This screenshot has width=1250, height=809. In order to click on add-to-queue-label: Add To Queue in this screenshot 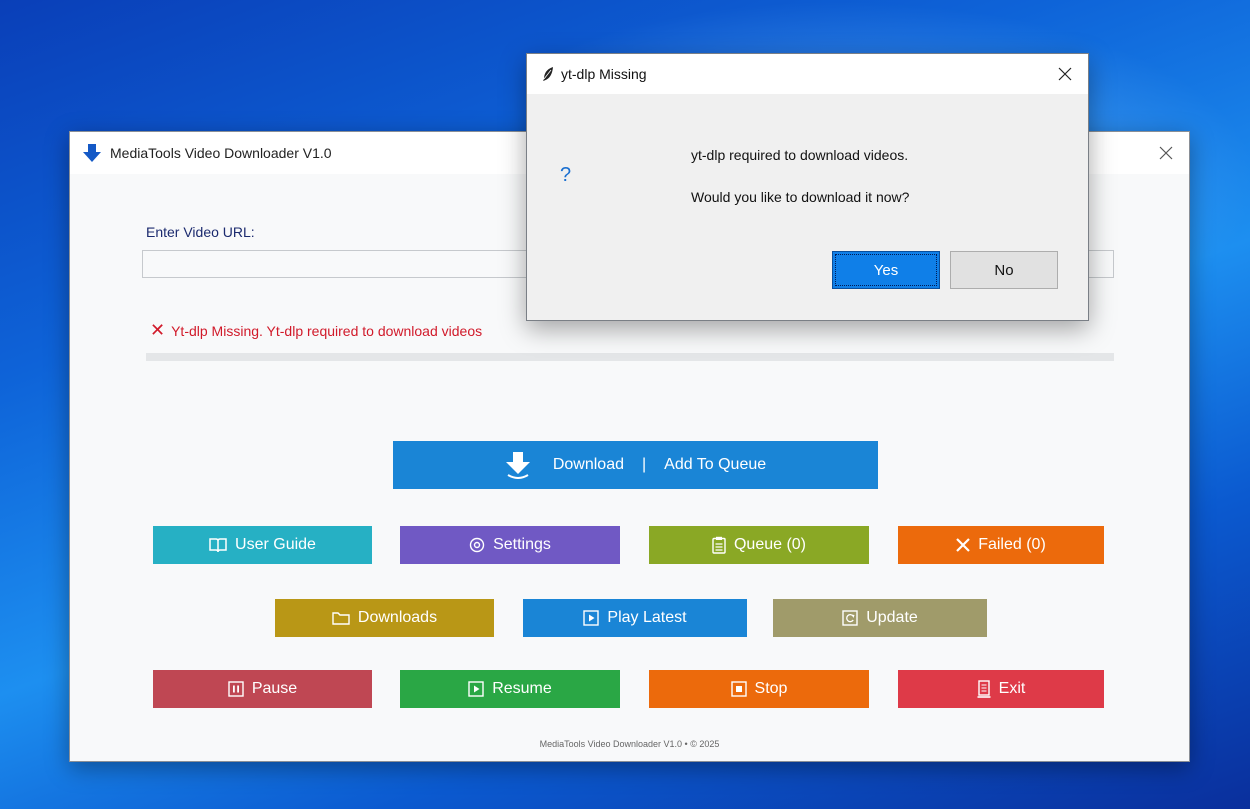, I will do `click(715, 464)`.